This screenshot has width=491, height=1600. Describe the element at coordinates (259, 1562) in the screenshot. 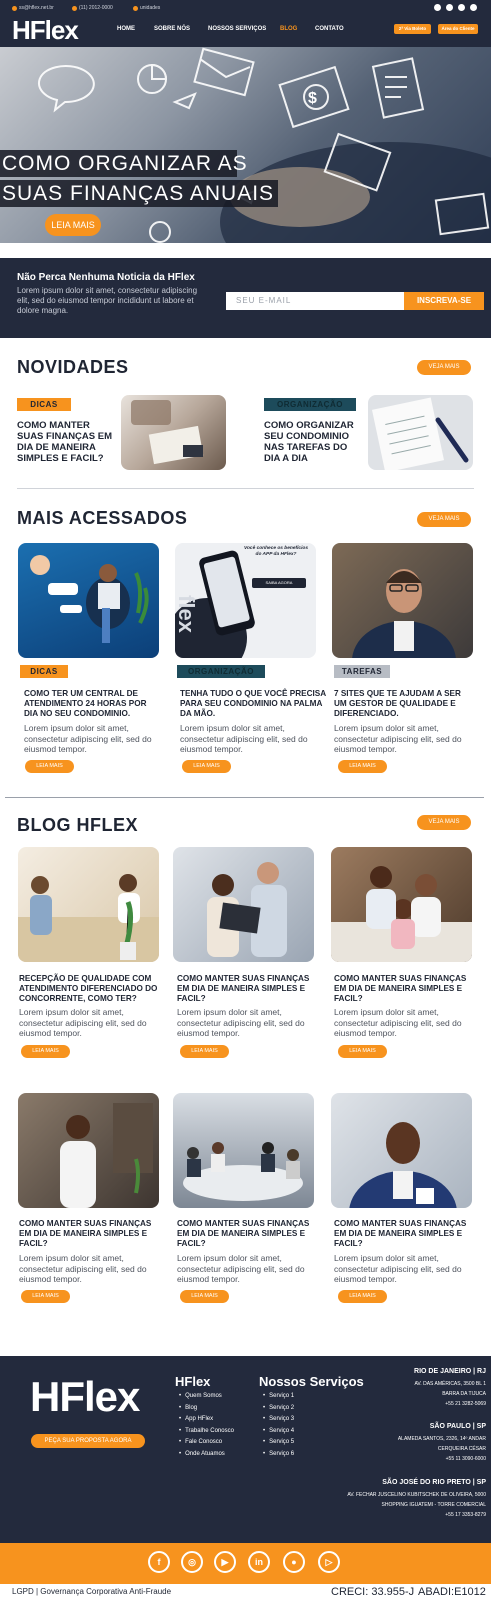

I see `linkedin-icon: in` at that location.